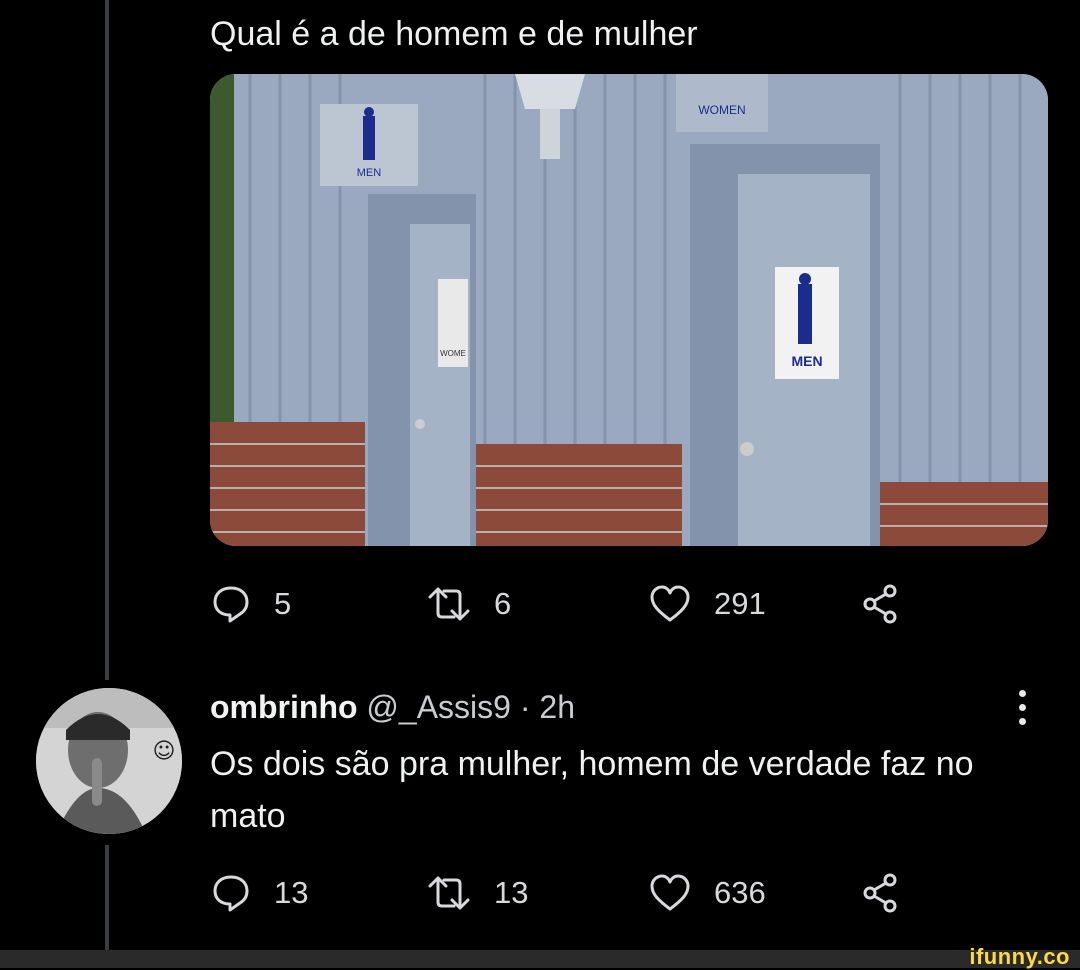  Describe the element at coordinates (740, 603) in the screenshot. I see `like-count: 291` at that location.